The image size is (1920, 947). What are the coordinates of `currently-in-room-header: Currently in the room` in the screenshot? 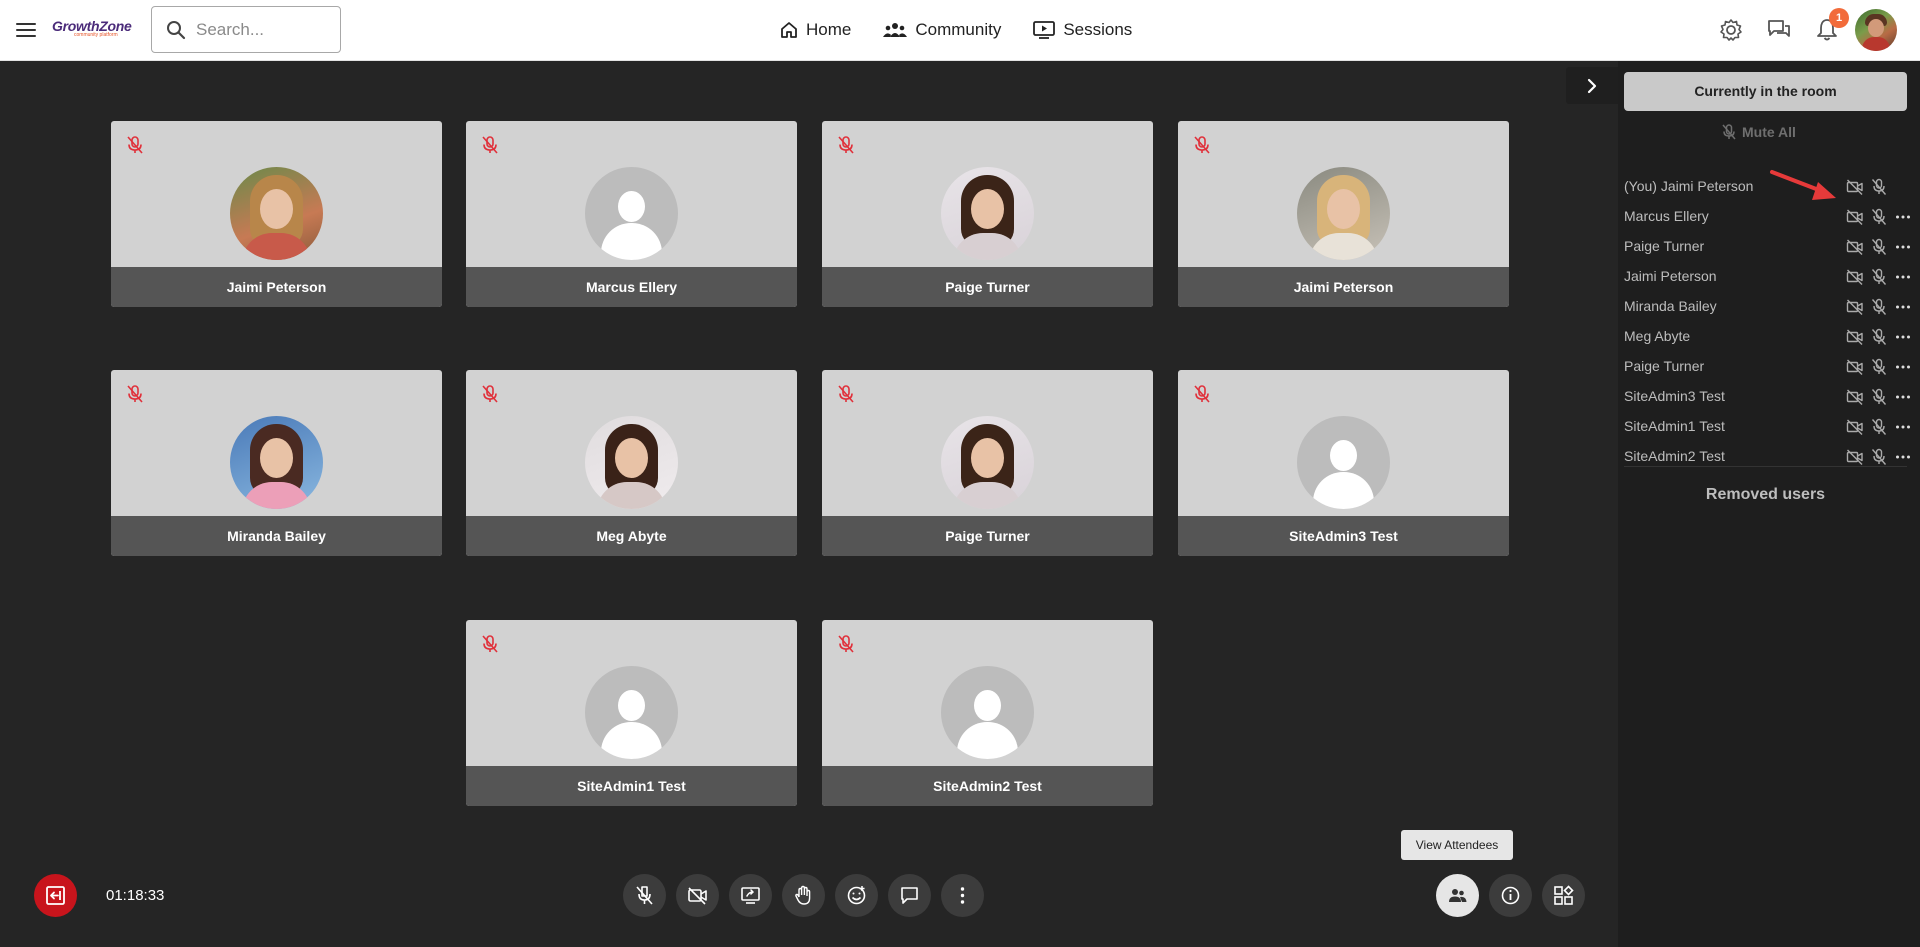 It's located at (1765, 91).